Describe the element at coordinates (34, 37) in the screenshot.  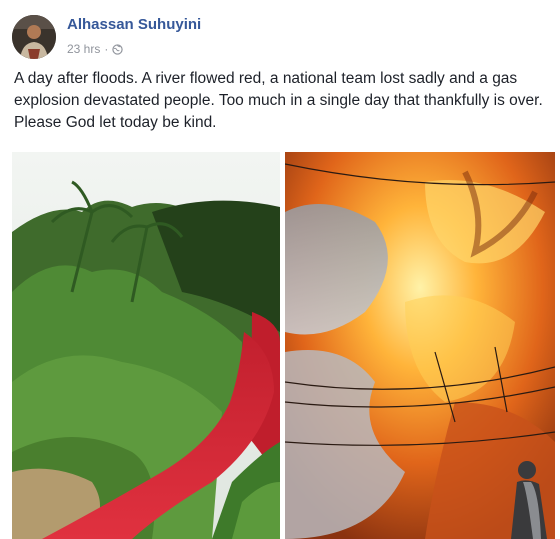
I see `avatar` at that location.